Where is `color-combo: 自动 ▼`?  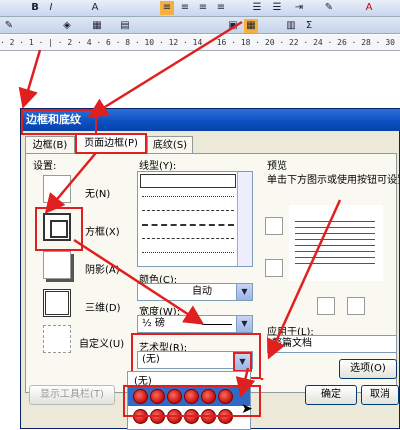 color-combo: 自动 ▼ is located at coordinates (195, 292).